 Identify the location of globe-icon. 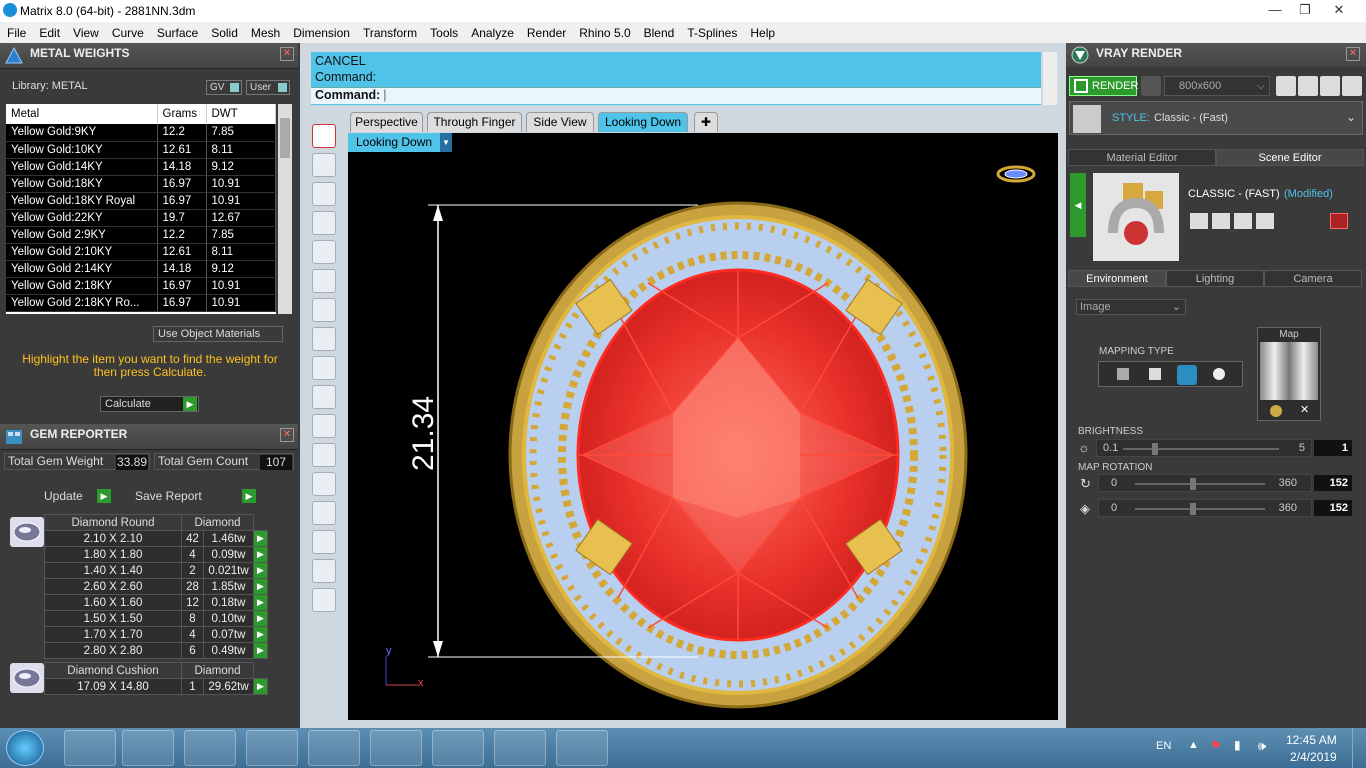
(324, 194).